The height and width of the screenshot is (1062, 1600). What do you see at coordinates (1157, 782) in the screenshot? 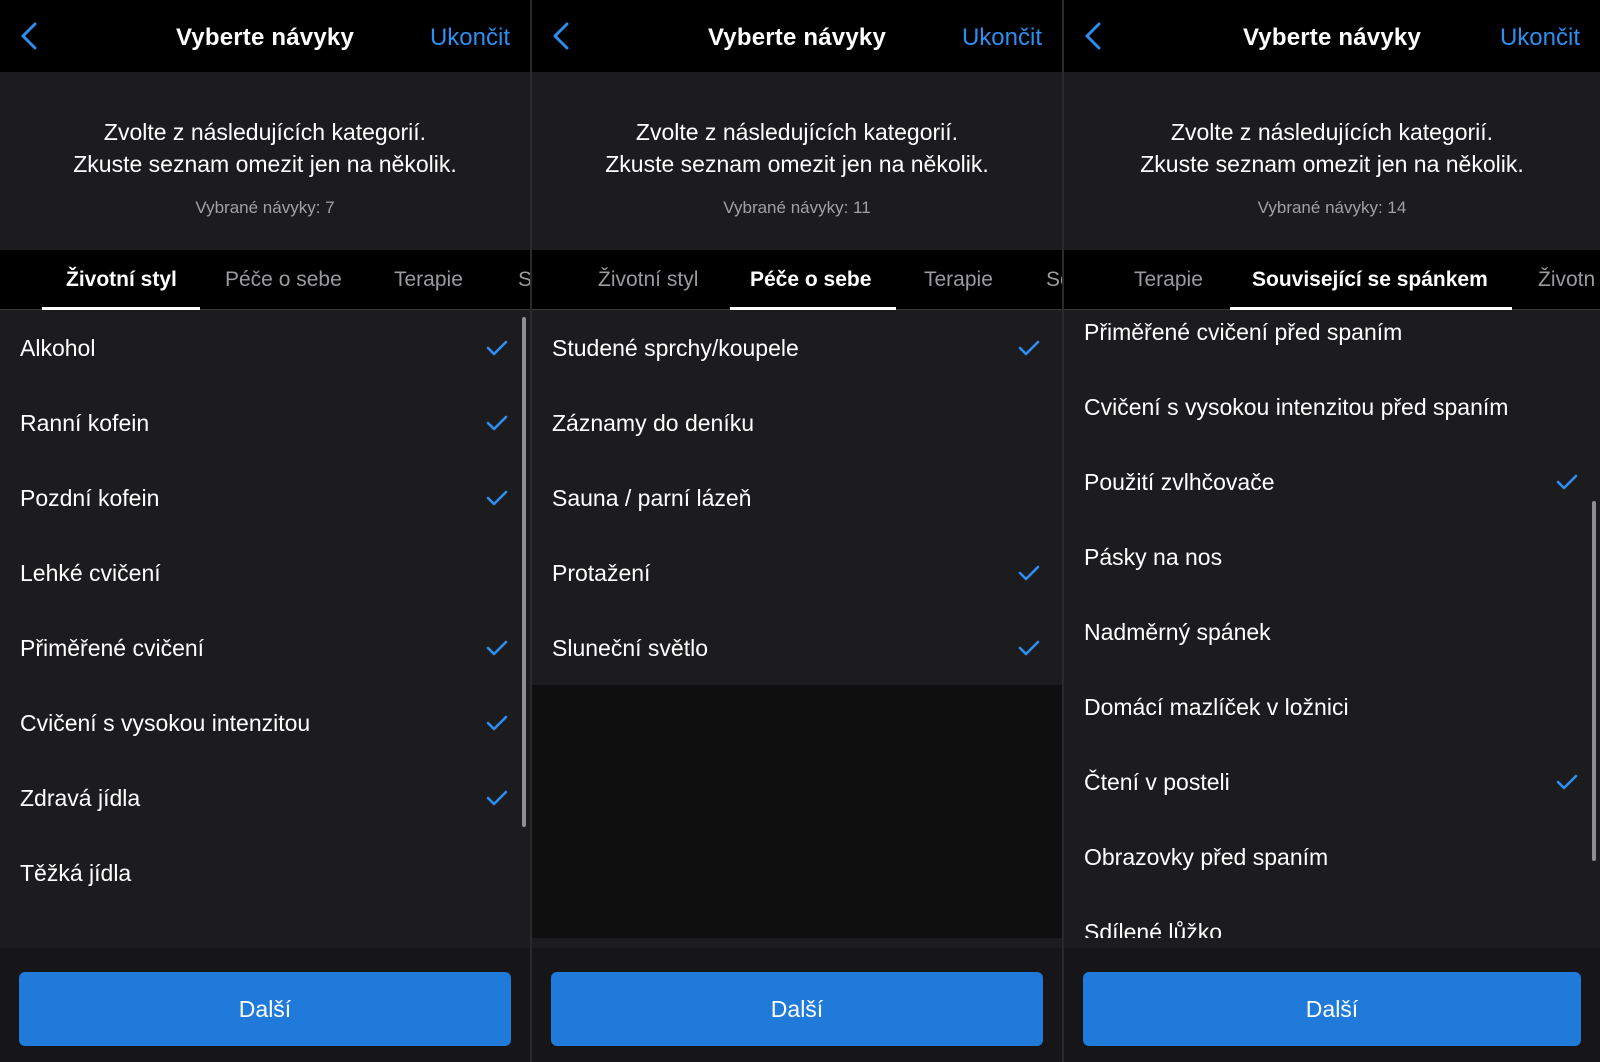
I see `list-item-label: Čtení v posteli` at bounding box center [1157, 782].